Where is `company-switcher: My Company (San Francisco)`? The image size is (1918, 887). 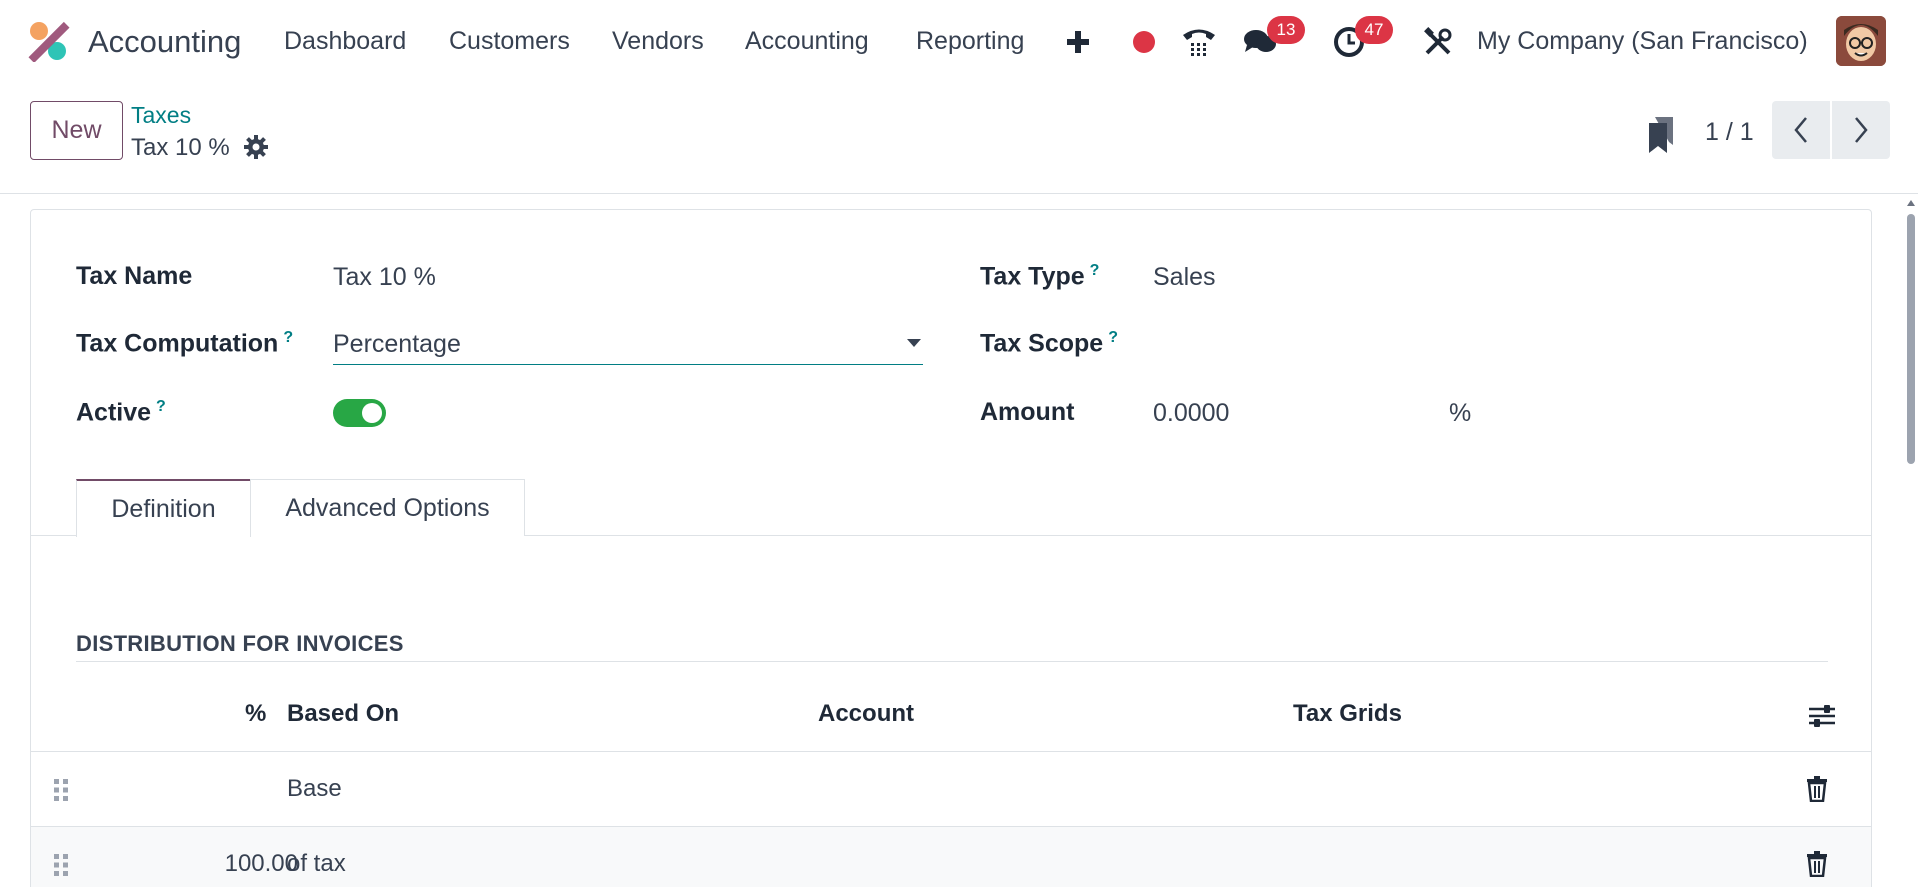
company-switcher: My Company (San Francisco) is located at coordinates (1642, 41).